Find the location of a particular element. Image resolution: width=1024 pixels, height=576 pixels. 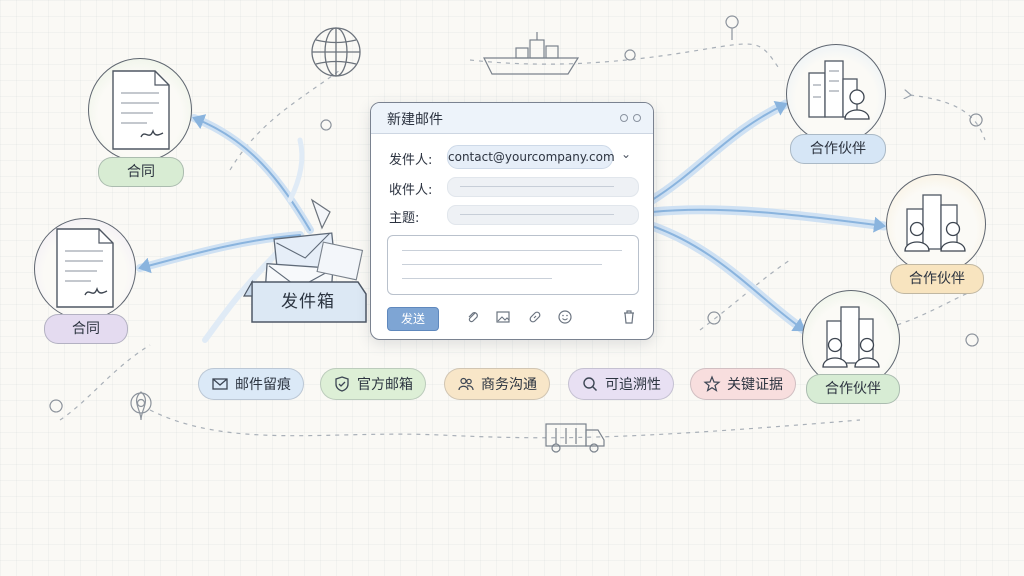

outbox-label: 发件箱 is located at coordinates (308, 302).